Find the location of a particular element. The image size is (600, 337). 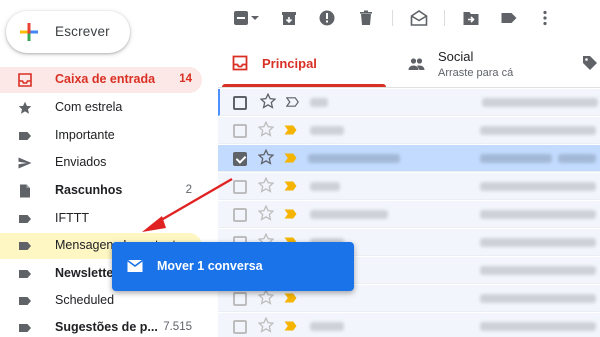

compose-label: Escrever is located at coordinates (82, 31).